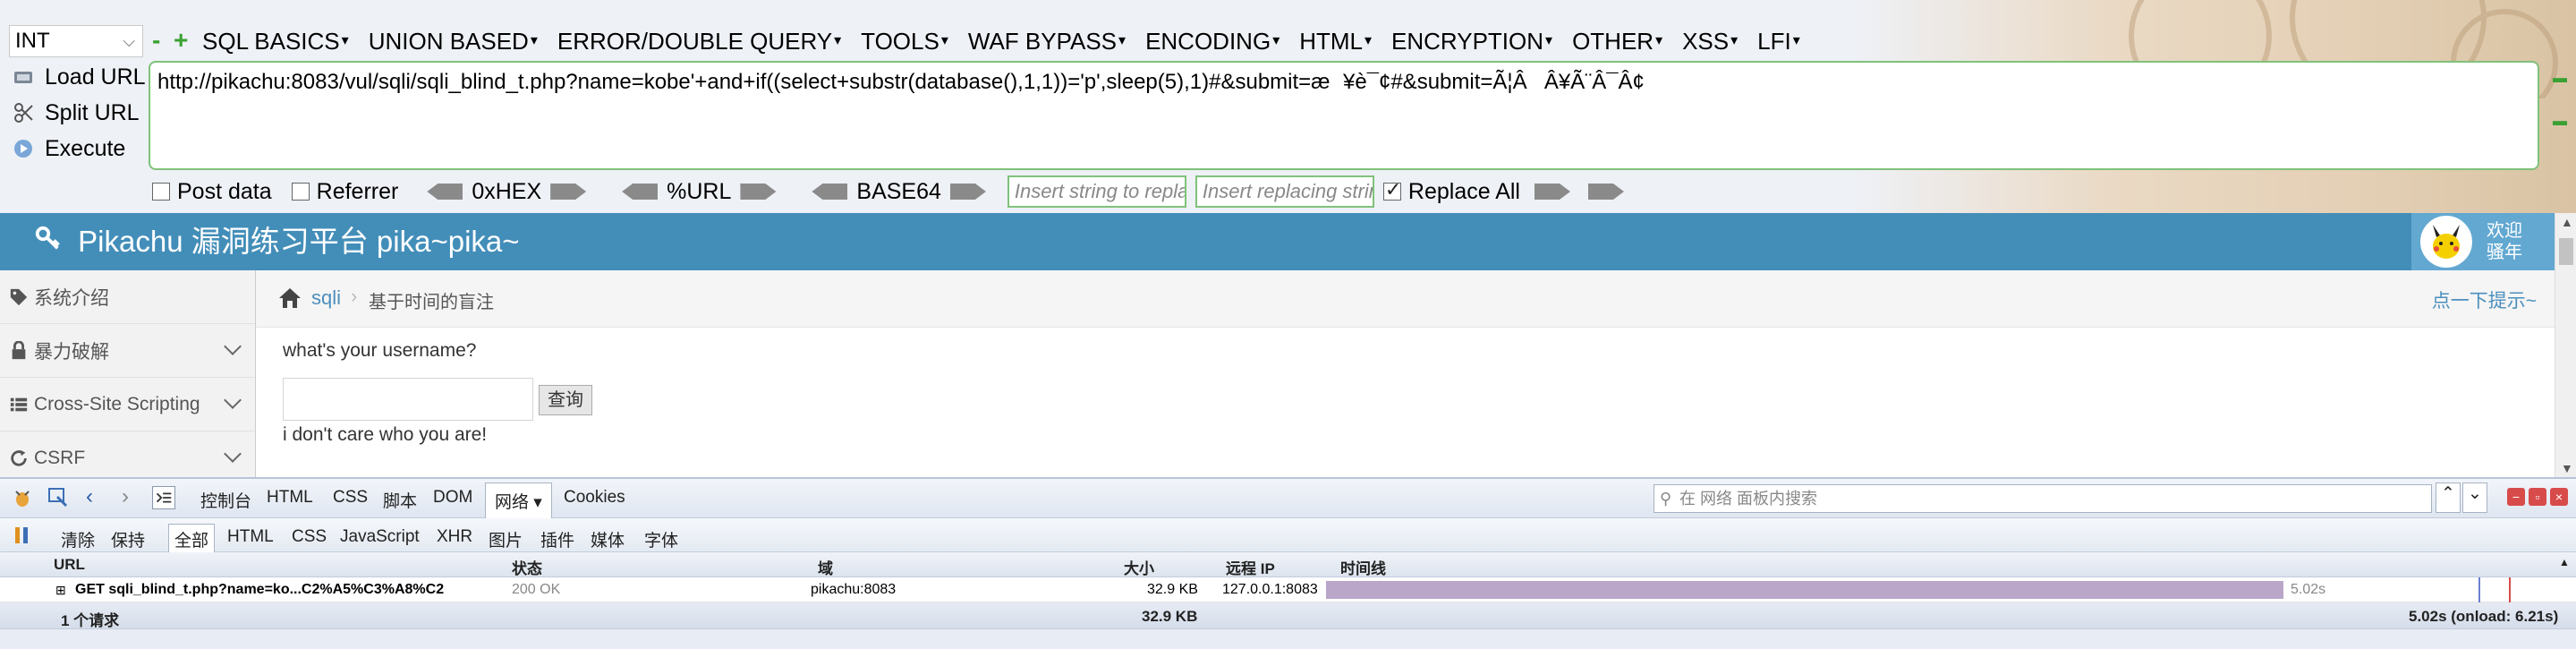  What do you see at coordinates (2565, 345) in the screenshot?
I see `page-scrollbar: ▲ ▼` at bounding box center [2565, 345].